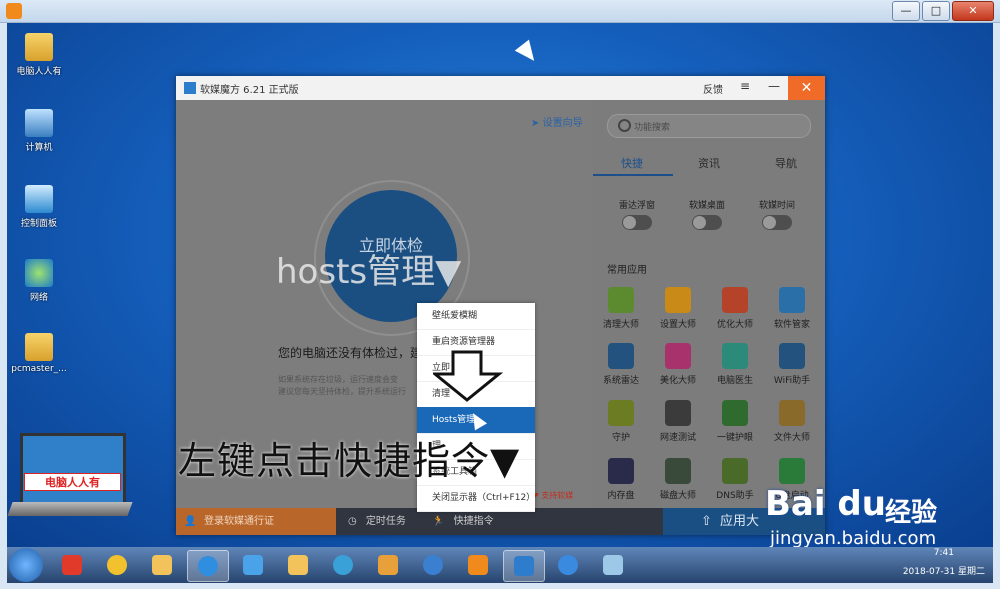  What do you see at coordinates (70, 509) in the screenshot?
I see `laptop-base` at bounding box center [70, 509].